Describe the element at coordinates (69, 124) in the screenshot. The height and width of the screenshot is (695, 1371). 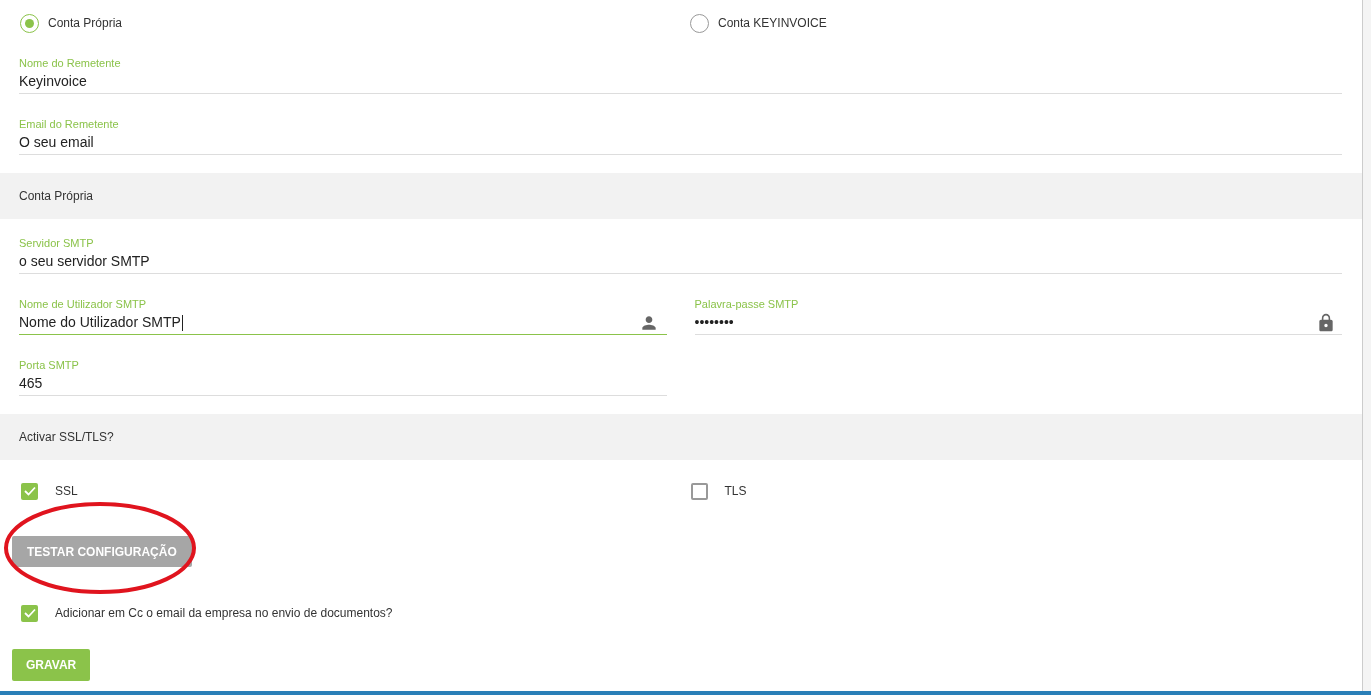
I see `field-label: Email do Remetente` at that location.